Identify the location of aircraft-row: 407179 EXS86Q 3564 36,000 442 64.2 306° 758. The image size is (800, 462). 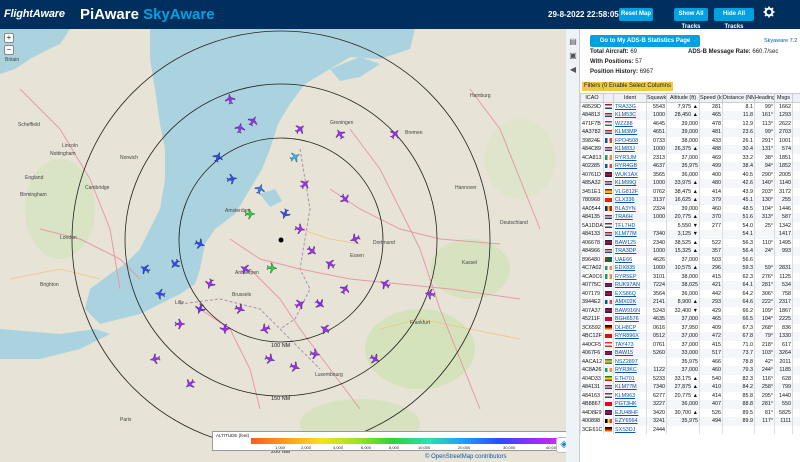
(690, 293).